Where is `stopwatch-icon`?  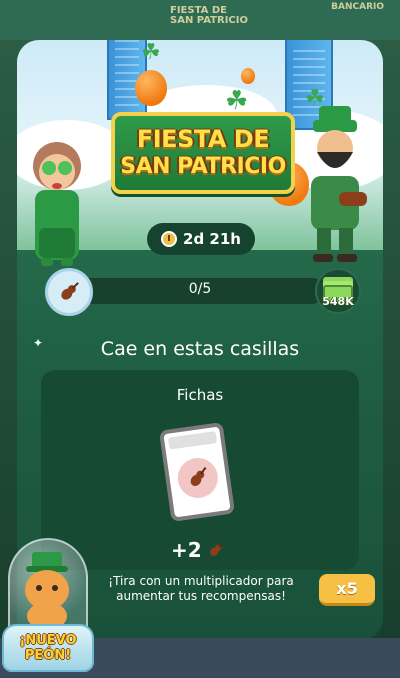
stopwatch-icon is located at coordinates (169, 239).